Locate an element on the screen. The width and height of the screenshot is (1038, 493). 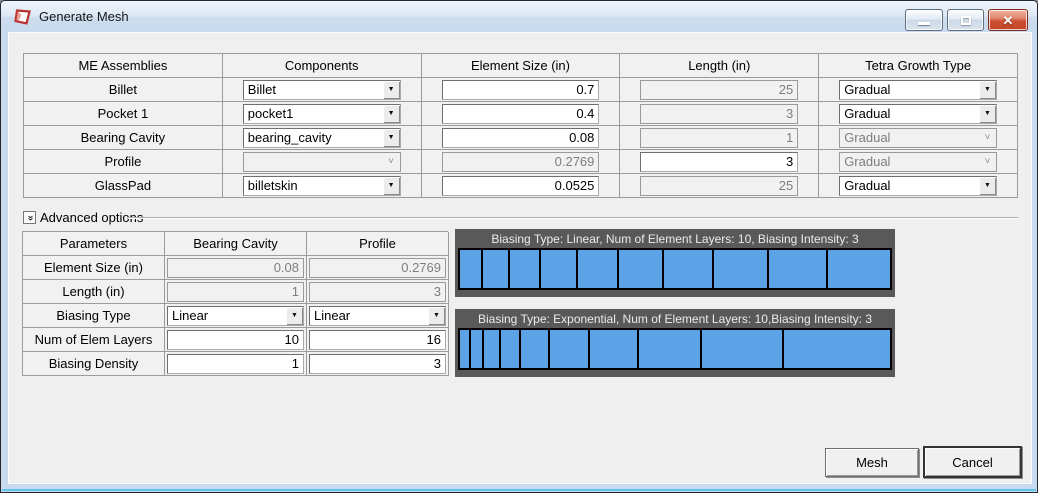
growth-select-billet: Gradual ▼ is located at coordinates (918, 89).